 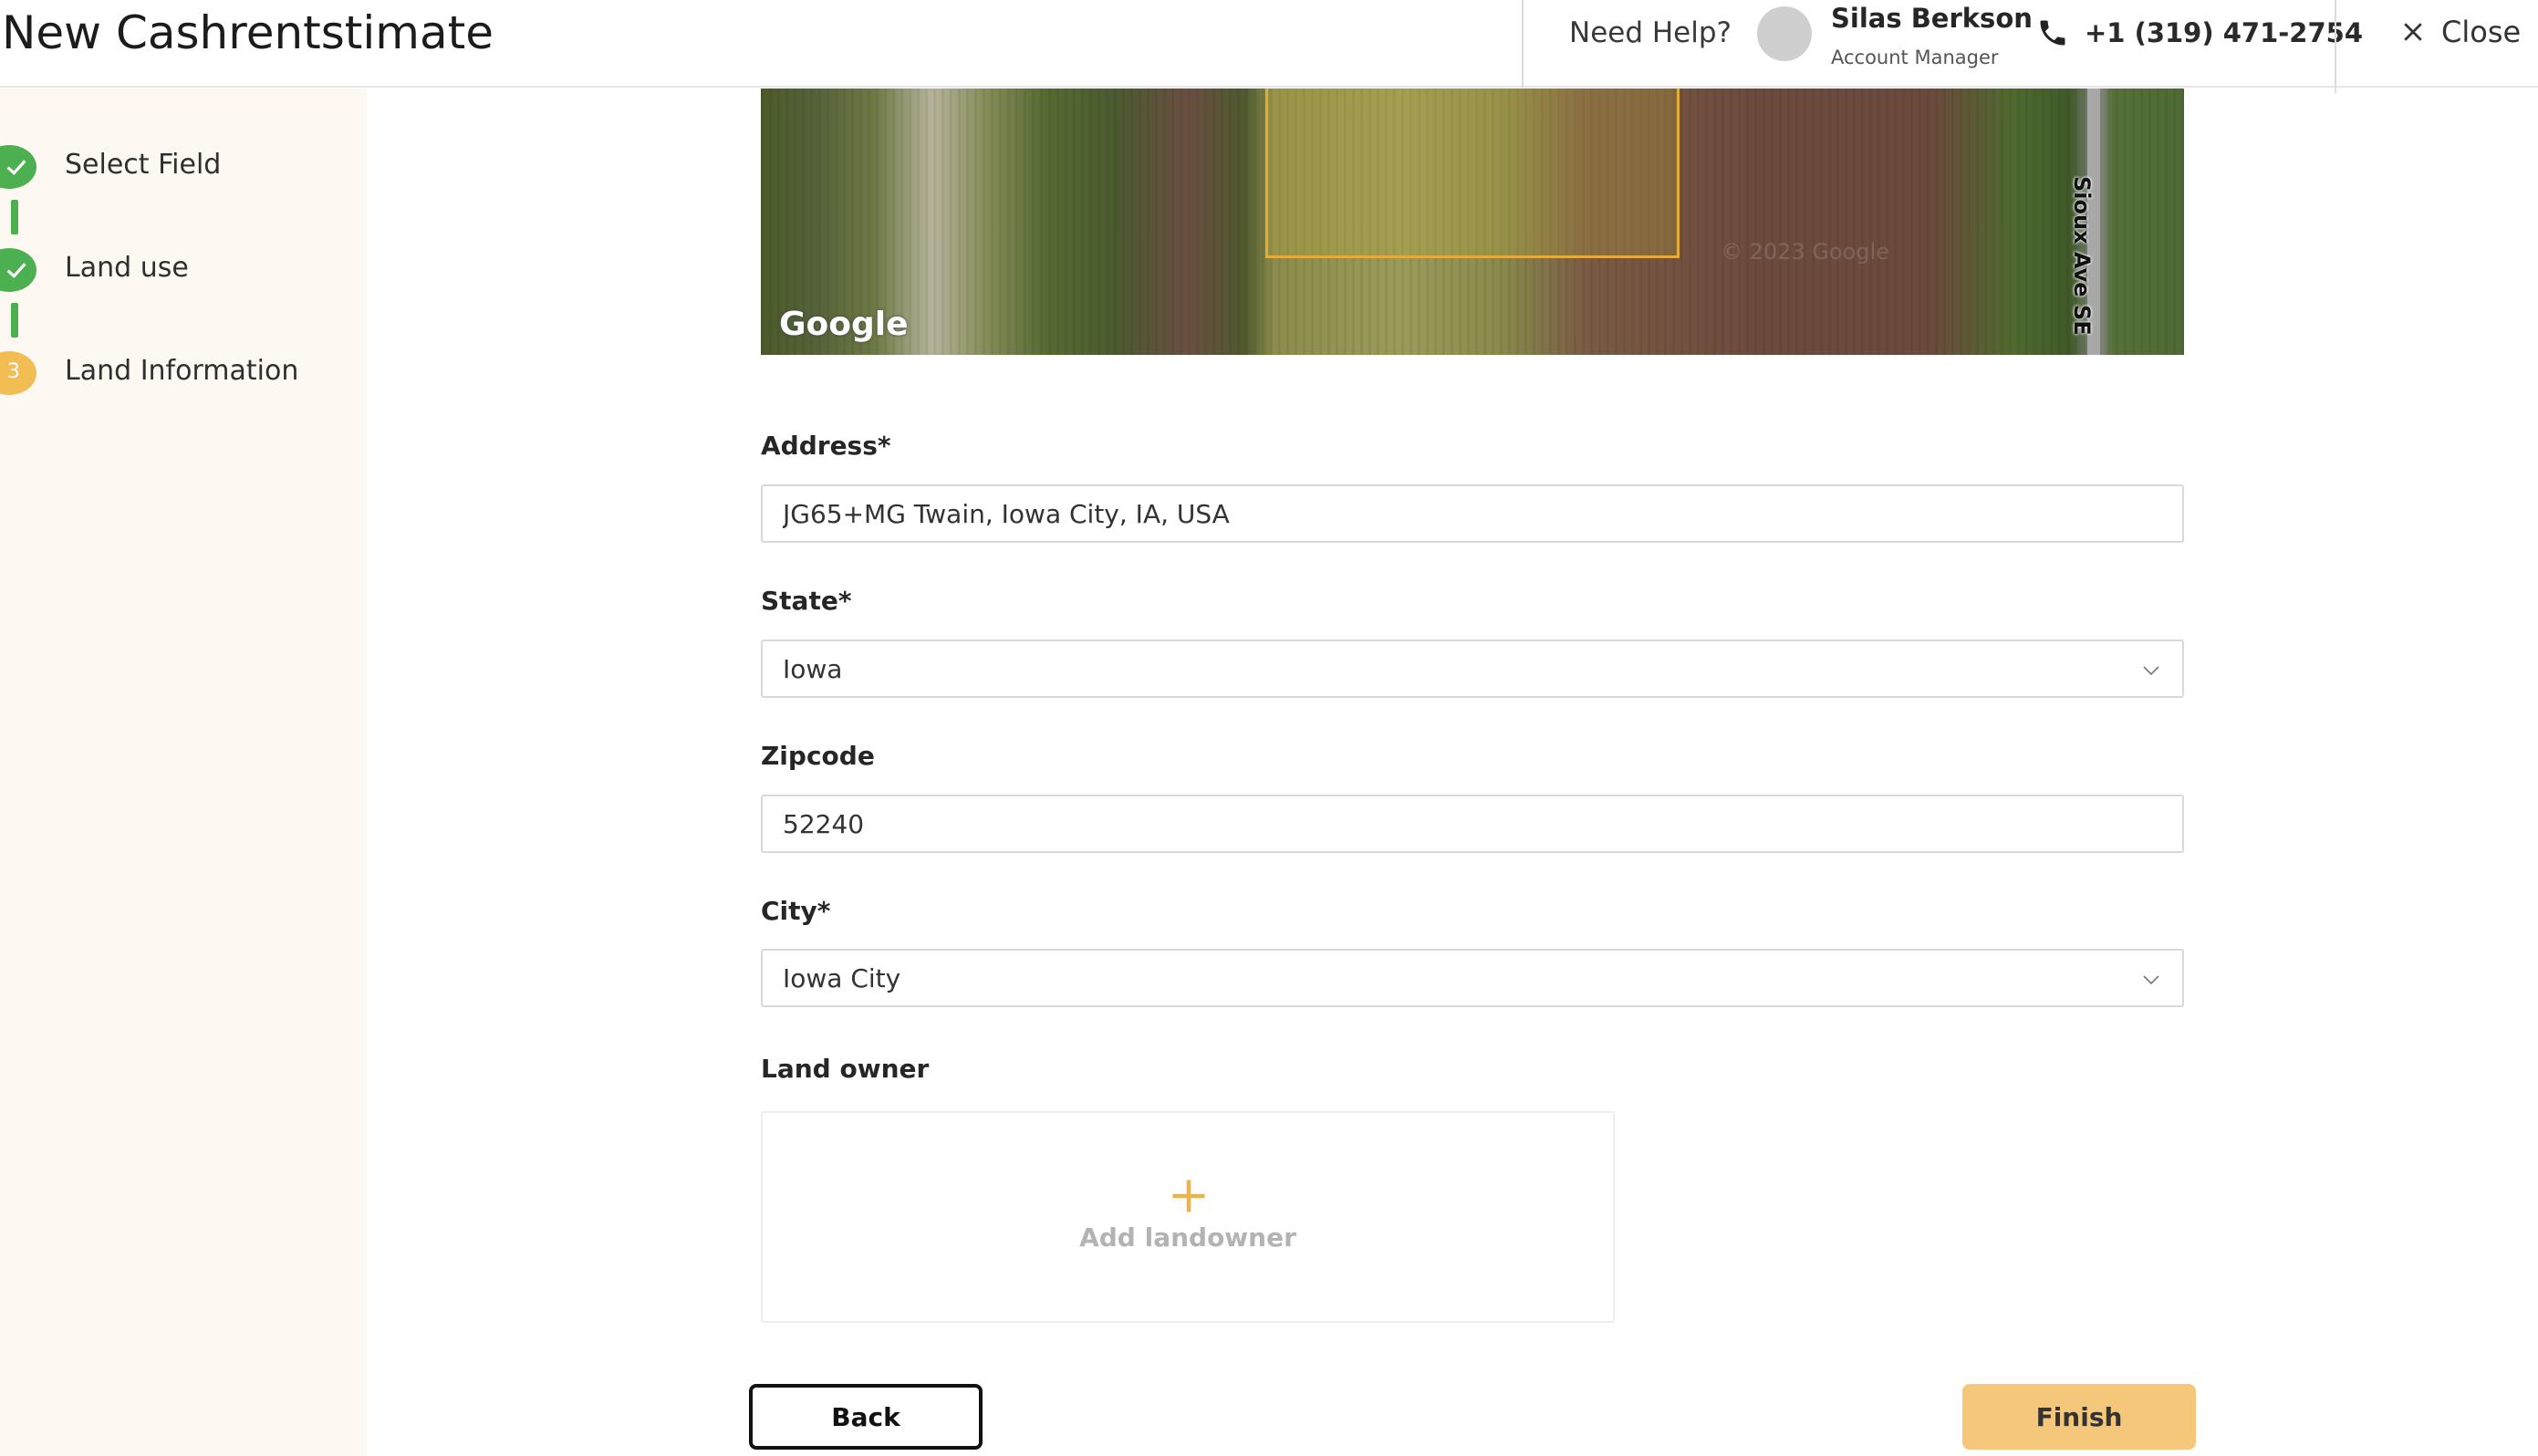 What do you see at coordinates (2335, 47) in the screenshot?
I see `header-divider-right` at bounding box center [2335, 47].